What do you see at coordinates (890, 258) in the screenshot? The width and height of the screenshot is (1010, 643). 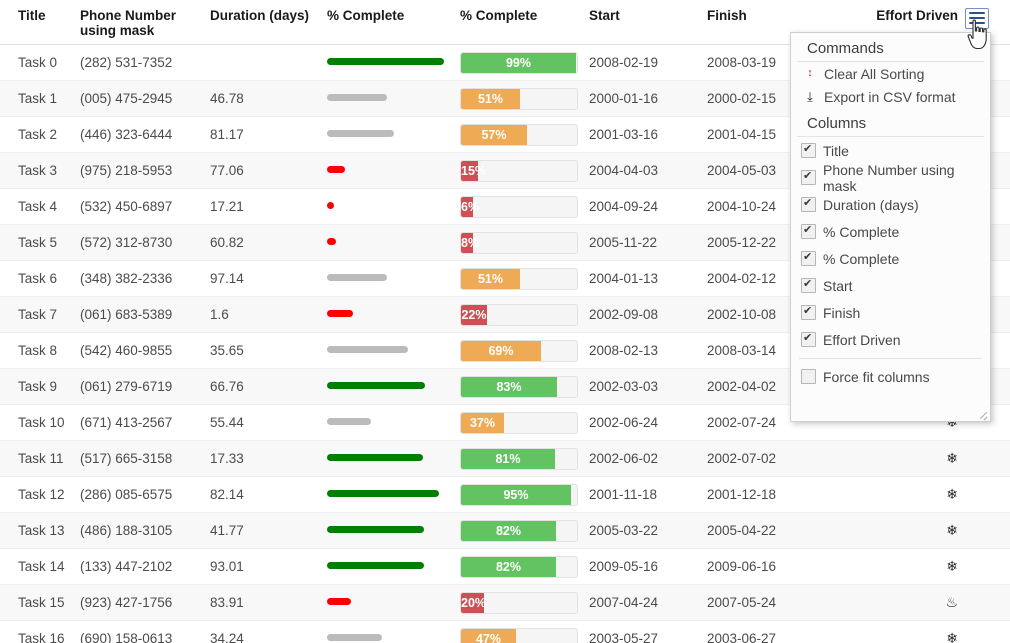 I see `menu-column-toggle-4: % Complete` at bounding box center [890, 258].